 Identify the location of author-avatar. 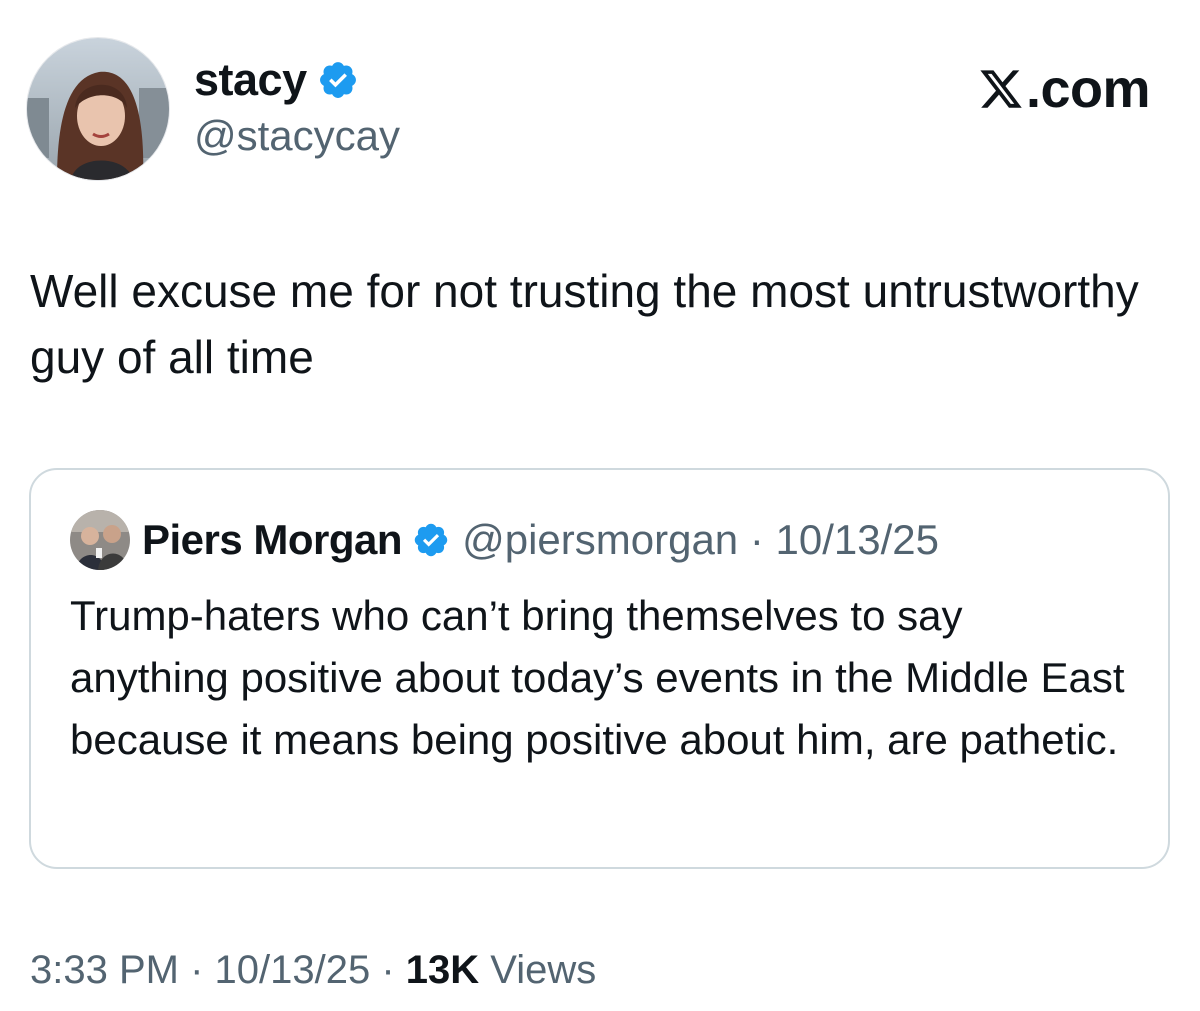
(98, 109).